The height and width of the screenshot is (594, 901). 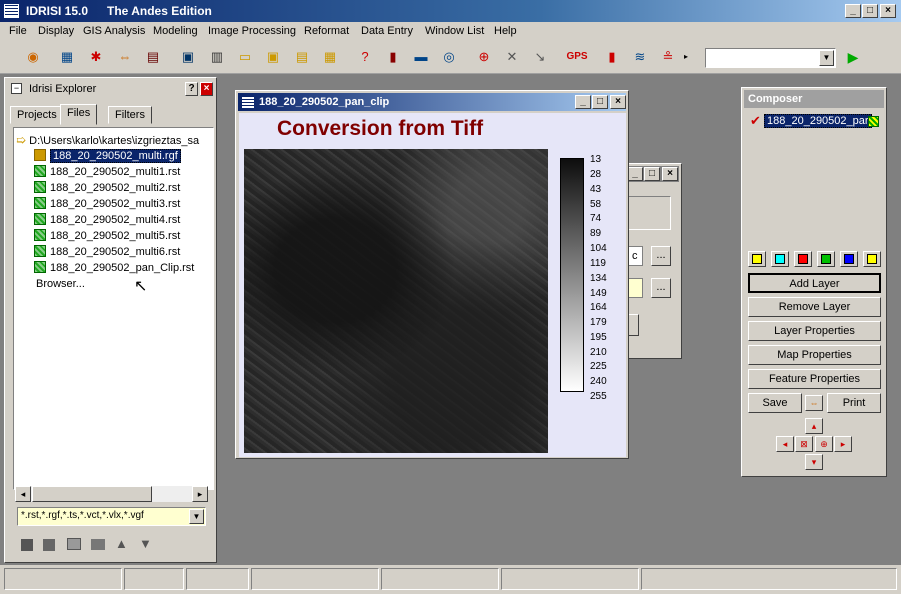 I want to click on tab-filters: Filters, so click(x=130, y=115).